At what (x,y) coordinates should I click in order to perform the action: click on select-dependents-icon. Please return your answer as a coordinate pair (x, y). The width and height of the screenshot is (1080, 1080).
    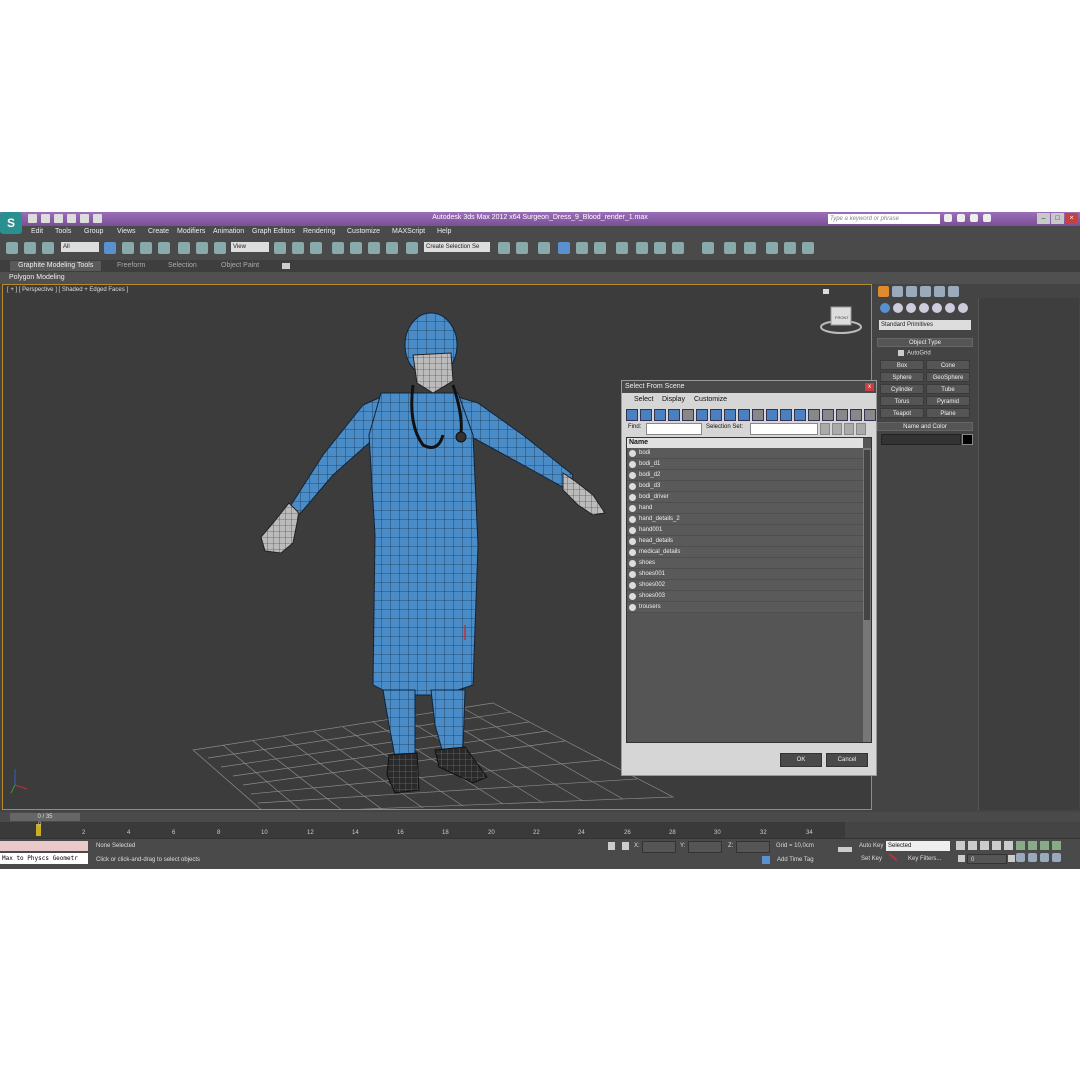
    Looking at the image, I should click on (828, 415).